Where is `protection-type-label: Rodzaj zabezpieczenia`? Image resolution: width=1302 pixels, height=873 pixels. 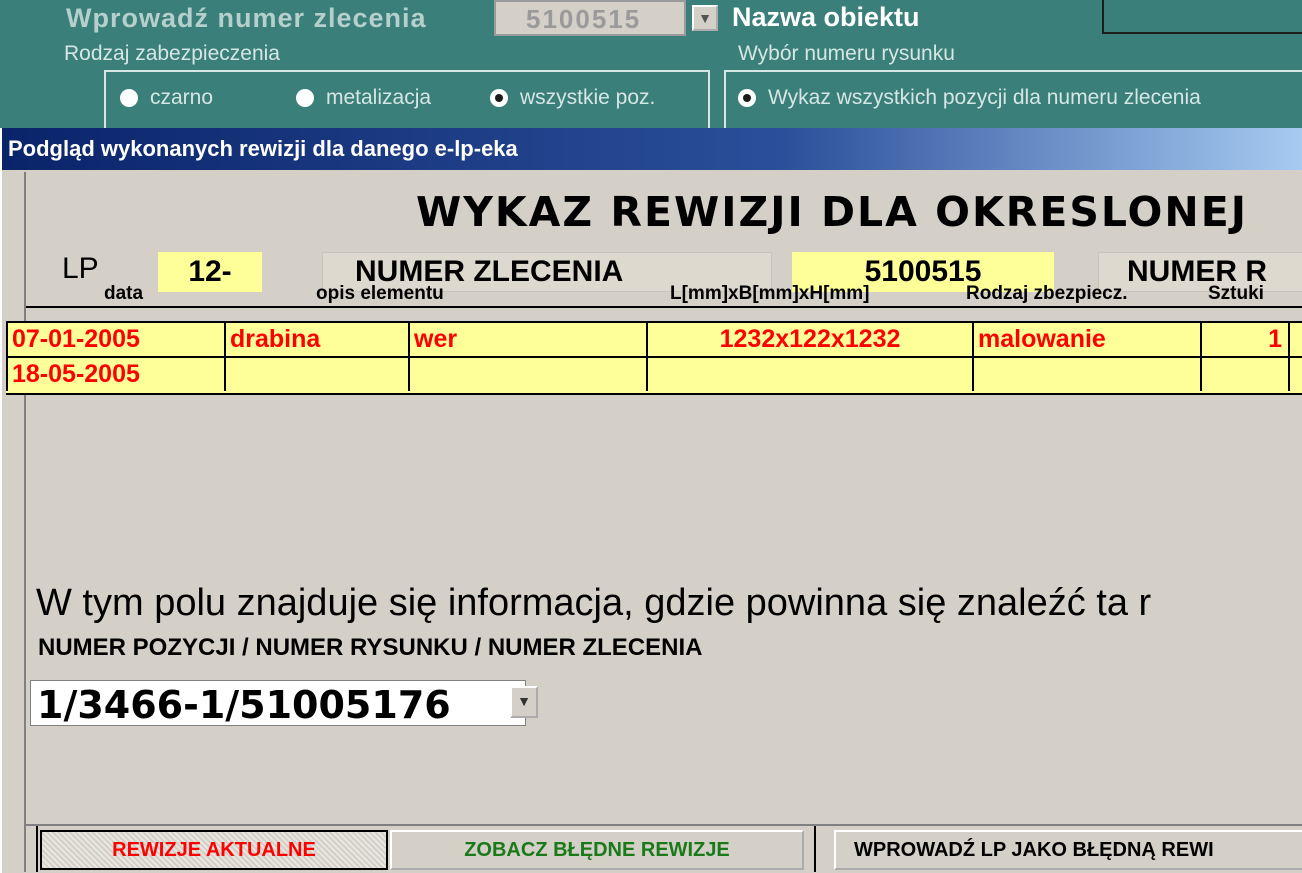 protection-type-label: Rodzaj zabezpieczenia is located at coordinates (172, 53).